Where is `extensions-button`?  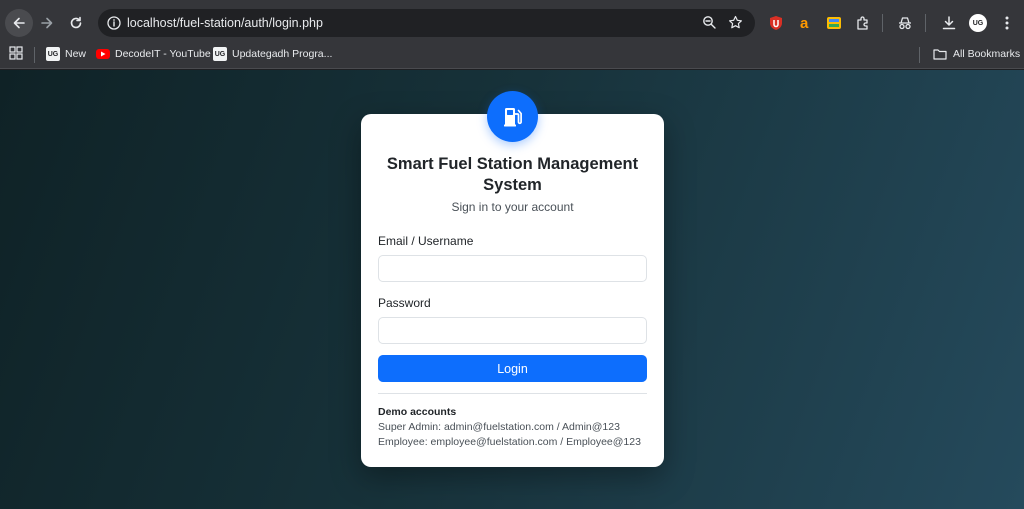
extensions-button is located at coordinates (863, 23).